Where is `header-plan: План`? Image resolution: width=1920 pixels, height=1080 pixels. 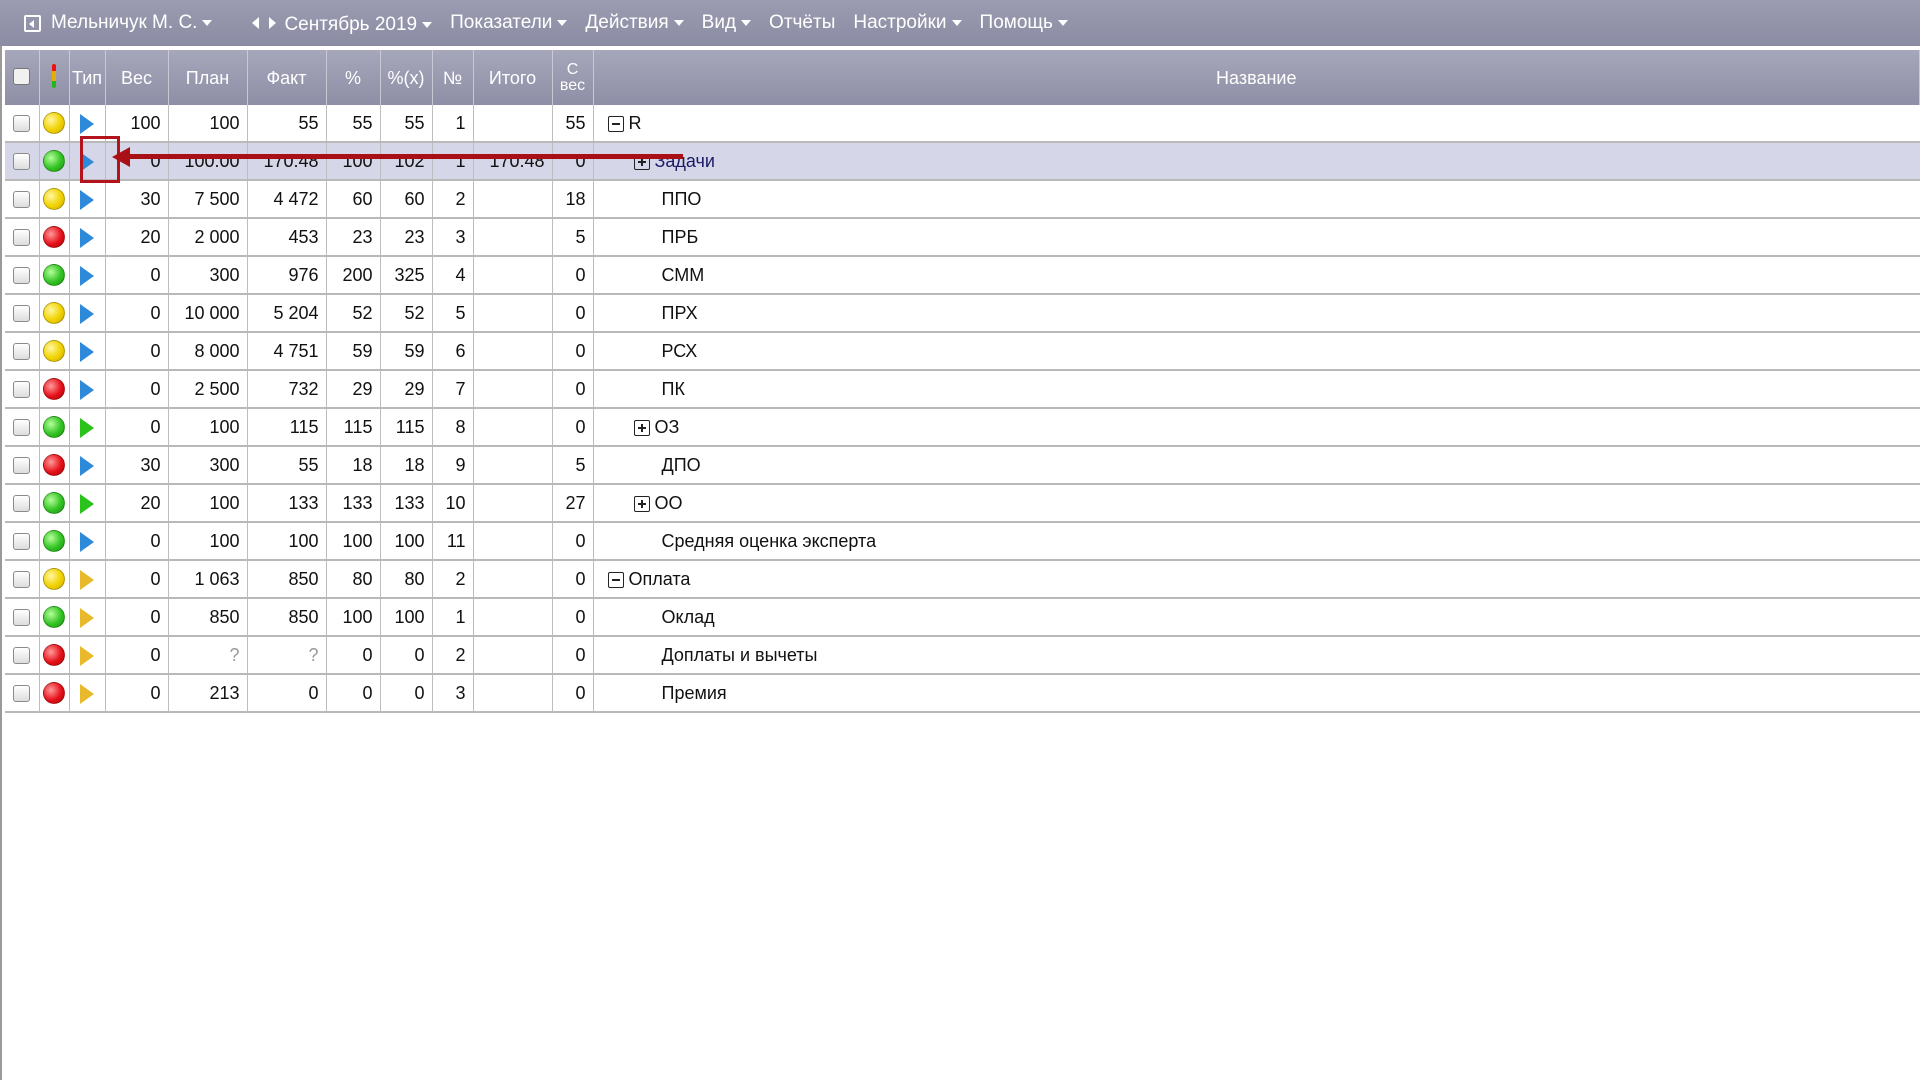 header-plan: План is located at coordinates (208, 77).